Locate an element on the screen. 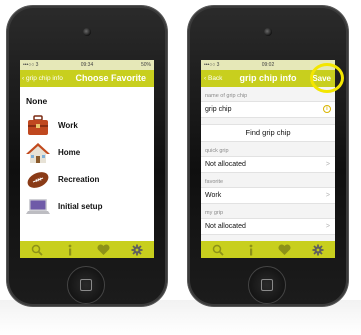 Image resolution: width=361 pixels, height=335 pixels. find-grip-chip-button: Find grip chip is located at coordinates (268, 133).